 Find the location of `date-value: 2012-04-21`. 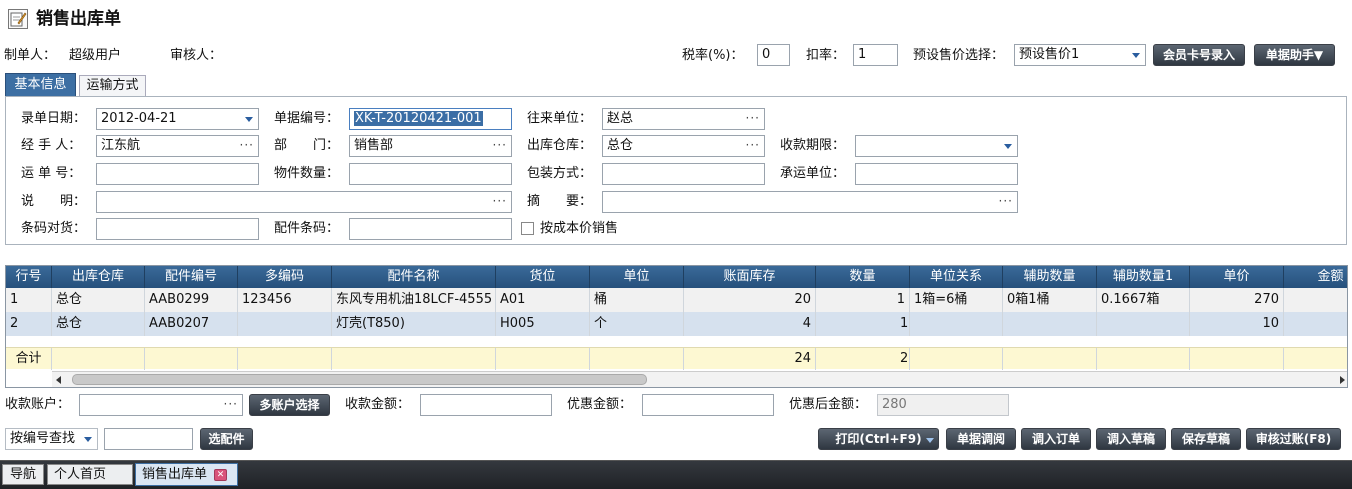

date-value: 2012-04-21 is located at coordinates (139, 118).